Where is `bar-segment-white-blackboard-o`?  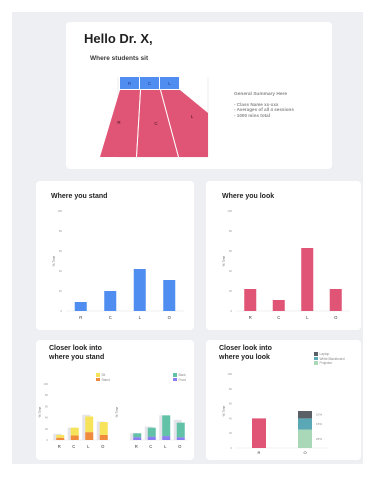 bar-segment-white-blackboard-o is located at coordinates (305, 424).